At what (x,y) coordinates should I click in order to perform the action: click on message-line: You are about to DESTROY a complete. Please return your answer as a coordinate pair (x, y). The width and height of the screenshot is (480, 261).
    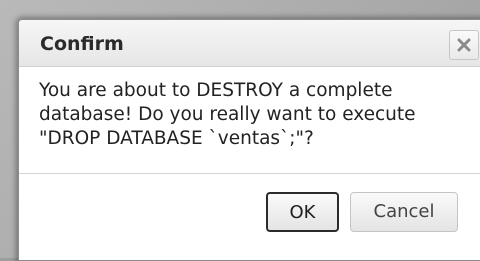
    Looking at the image, I should click on (216, 90).